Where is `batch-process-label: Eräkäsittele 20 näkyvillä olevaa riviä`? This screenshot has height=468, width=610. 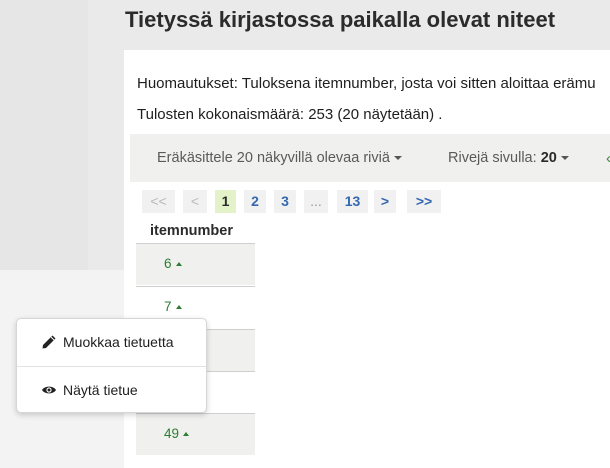
batch-process-label: Eräkäsittele 20 näkyvillä olevaa riviä is located at coordinates (273, 158).